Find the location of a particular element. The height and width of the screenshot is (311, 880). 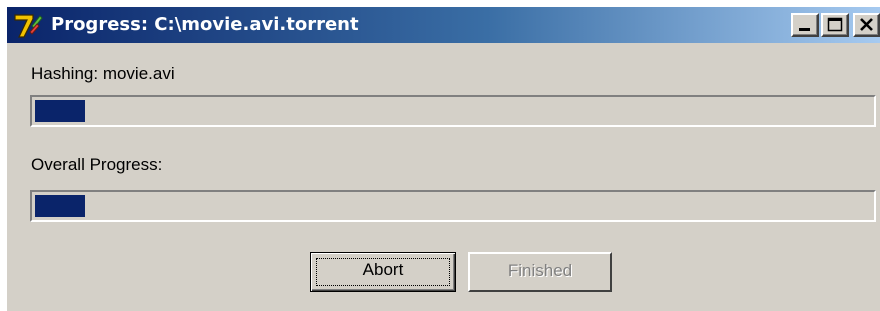

finished-button: Finished is located at coordinates (540, 272).